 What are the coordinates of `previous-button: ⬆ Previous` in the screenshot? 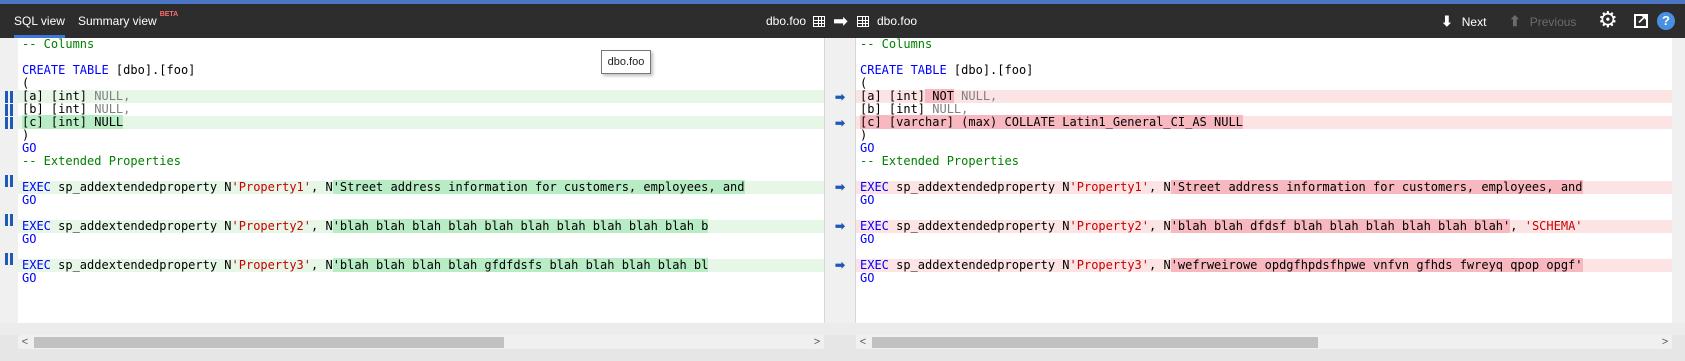 It's located at (1542, 21).